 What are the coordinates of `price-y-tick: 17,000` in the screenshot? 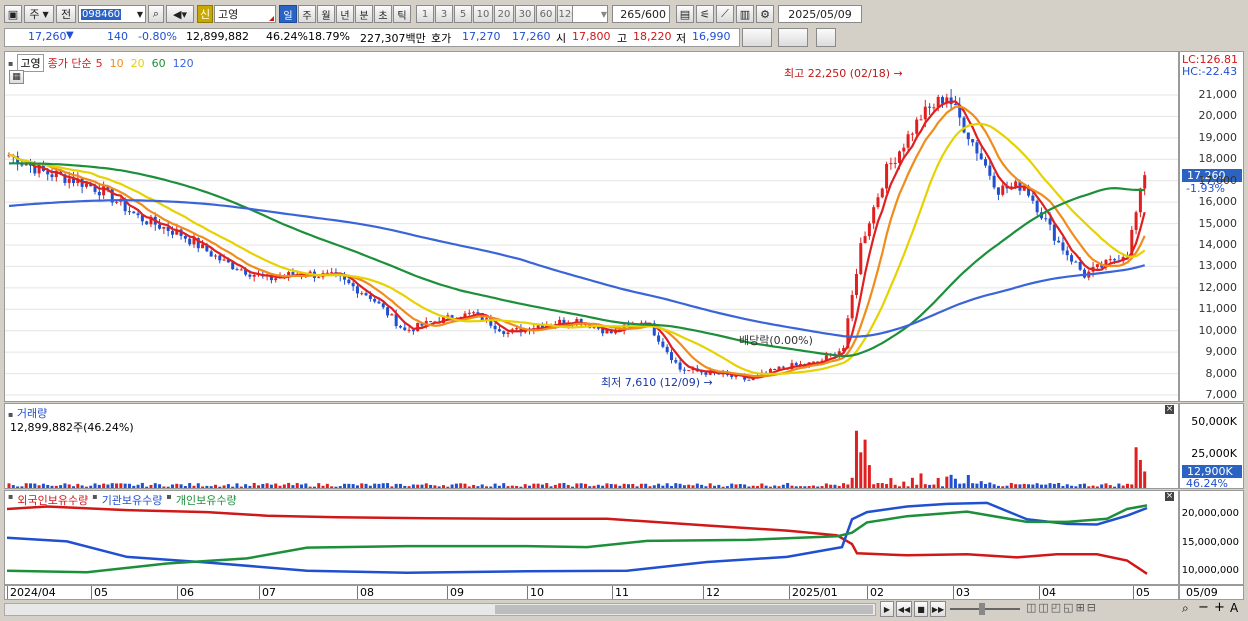 It's located at (1218, 180).